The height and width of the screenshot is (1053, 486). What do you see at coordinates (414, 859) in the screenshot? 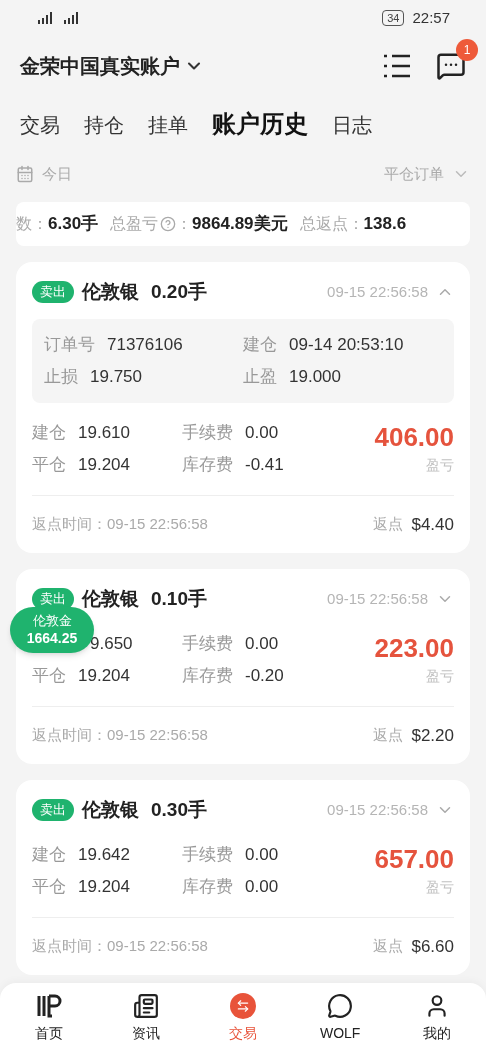
I see `profit-value: 657.00` at bounding box center [414, 859].